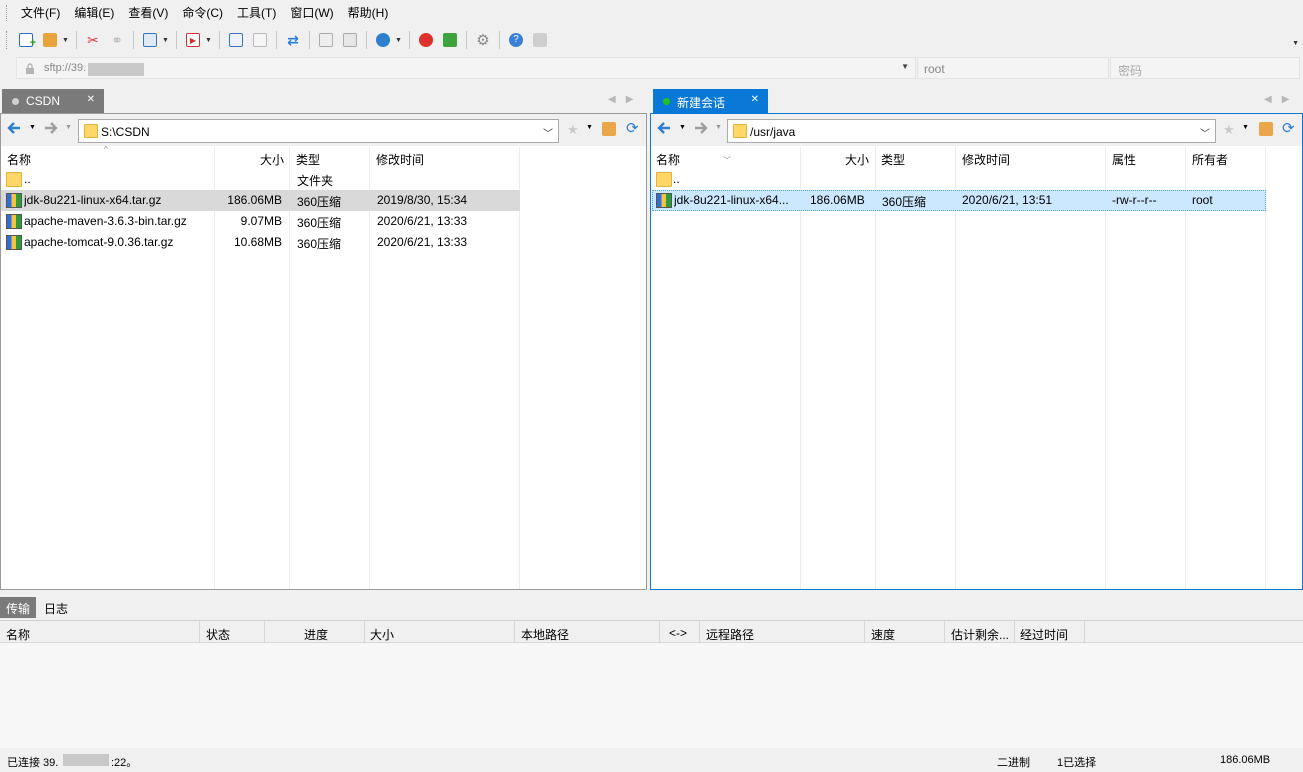 The width and height of the screenshot is (1303, 772). Describe the element at coordinates (315, 632) in the screenshot. I see `col-header-progress: 进度` at that location.